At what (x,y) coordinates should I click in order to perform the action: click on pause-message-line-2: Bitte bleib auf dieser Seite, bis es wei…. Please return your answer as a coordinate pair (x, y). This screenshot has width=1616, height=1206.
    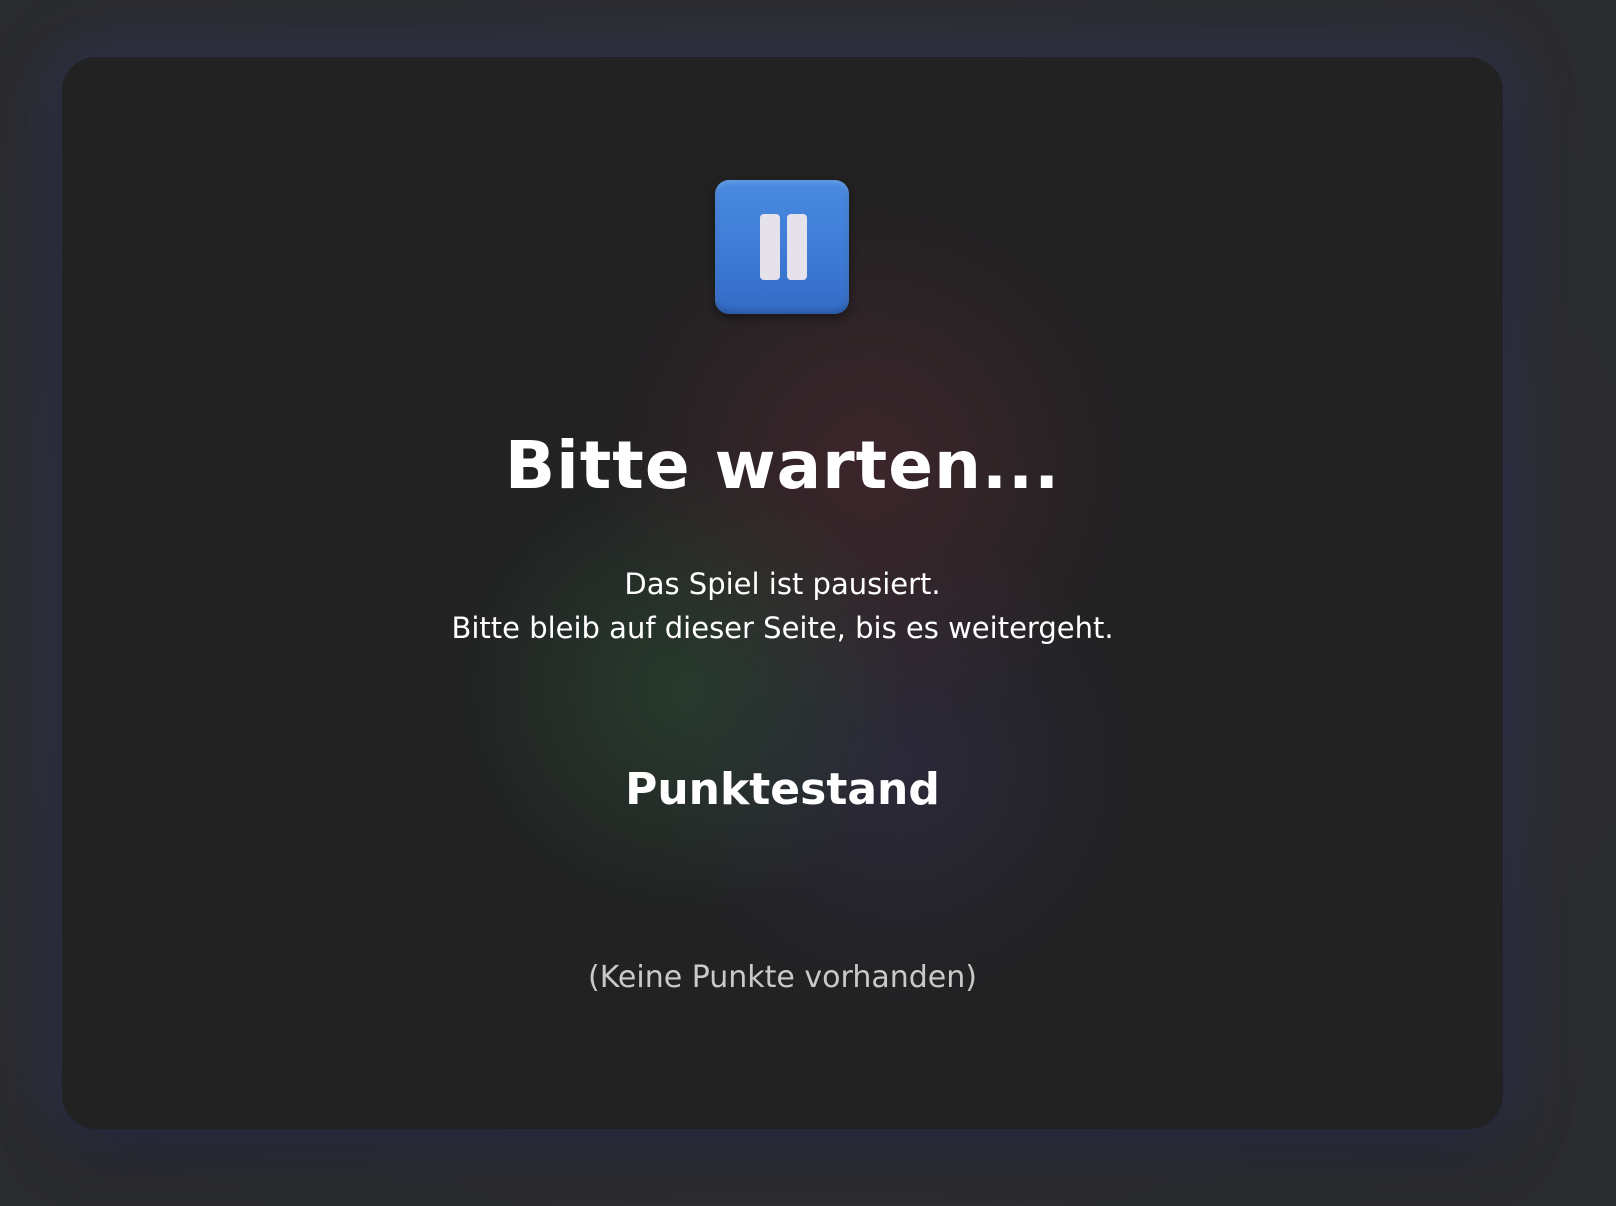
    Looking at the image, I should click on (782, 628).